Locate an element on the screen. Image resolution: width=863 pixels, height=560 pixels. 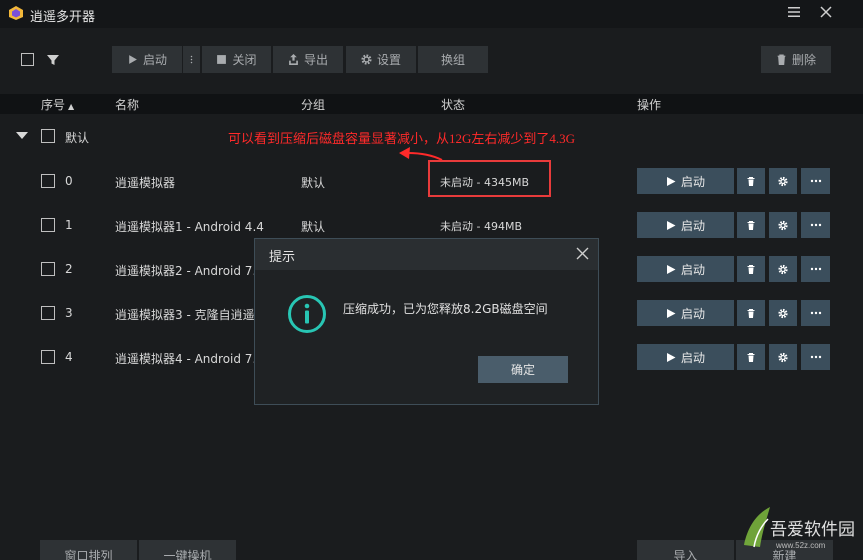
row-name: 逍遥模拟器1 - Android 4.4 is located at coordinates (189, 227).